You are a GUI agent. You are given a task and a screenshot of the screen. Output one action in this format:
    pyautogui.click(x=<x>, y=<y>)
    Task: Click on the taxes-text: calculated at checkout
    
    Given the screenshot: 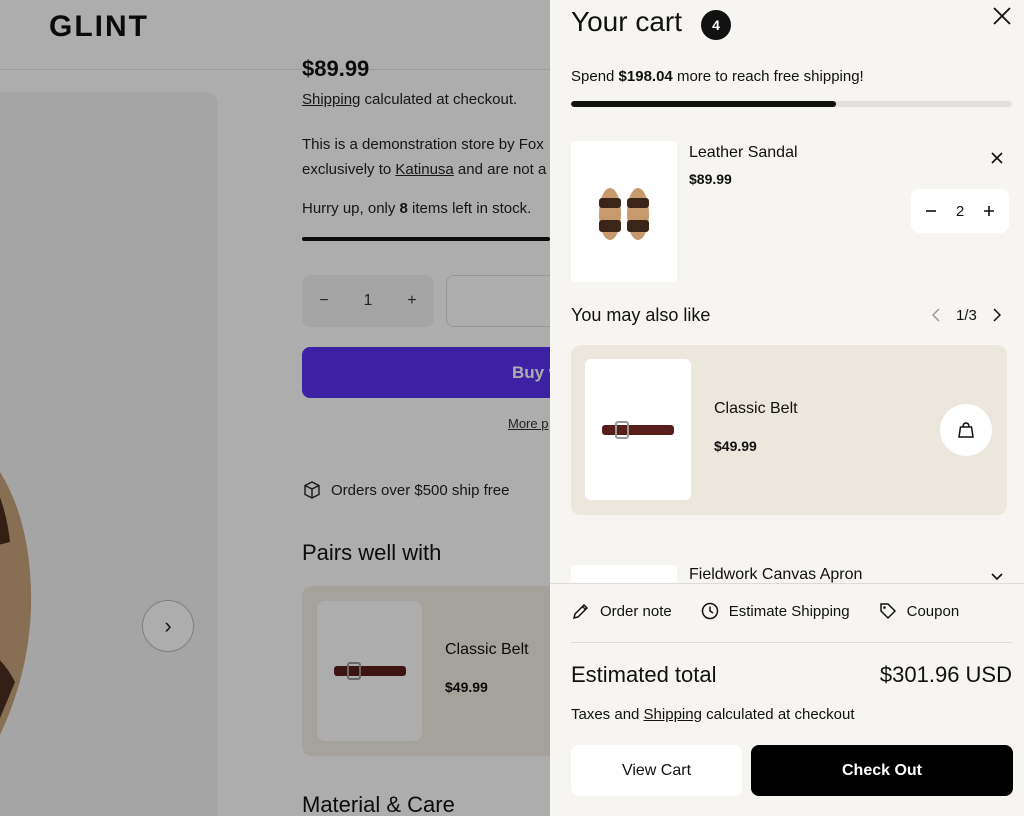 What is the action you would take?
    pyautogui.click(x=778, y=714)
    